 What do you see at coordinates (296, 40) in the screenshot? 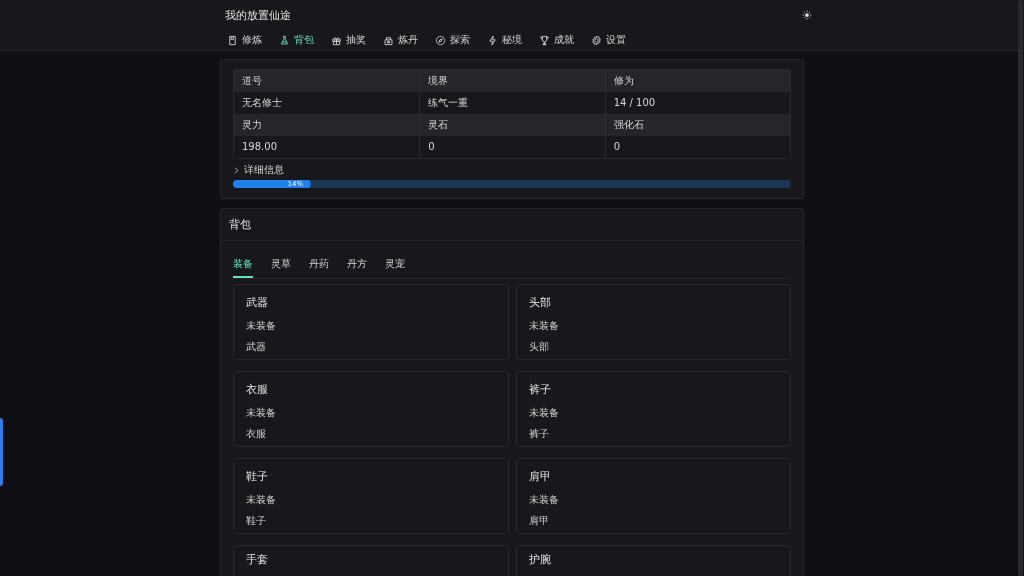
I see `nav-tab: 背包` at bounding box center [296, 40].